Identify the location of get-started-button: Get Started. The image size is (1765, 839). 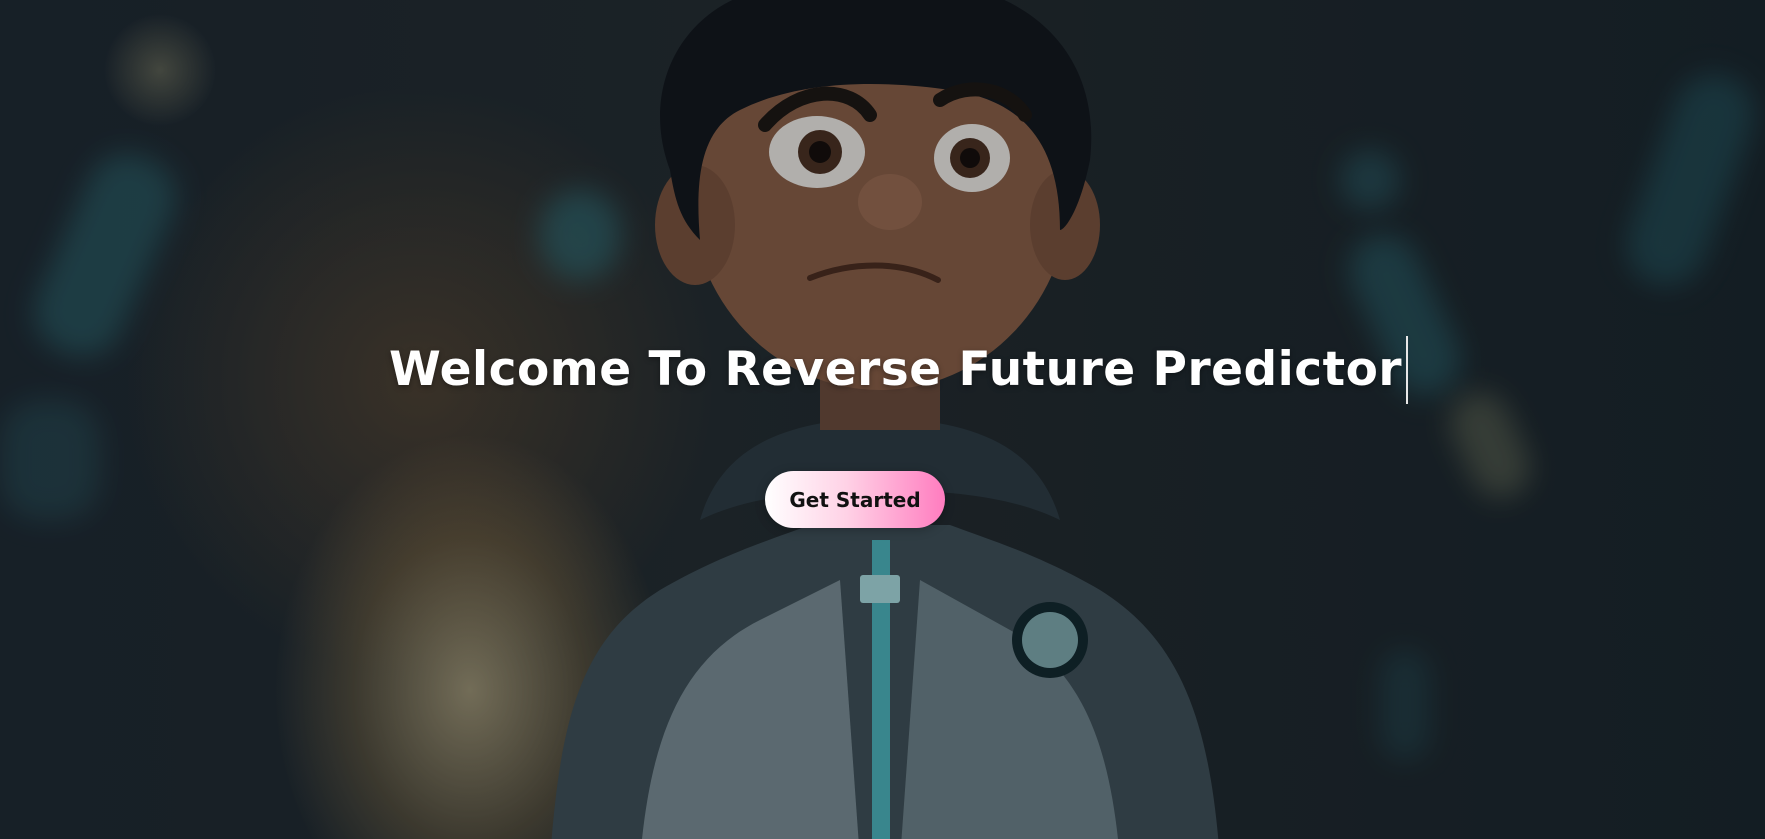
(855, 499).